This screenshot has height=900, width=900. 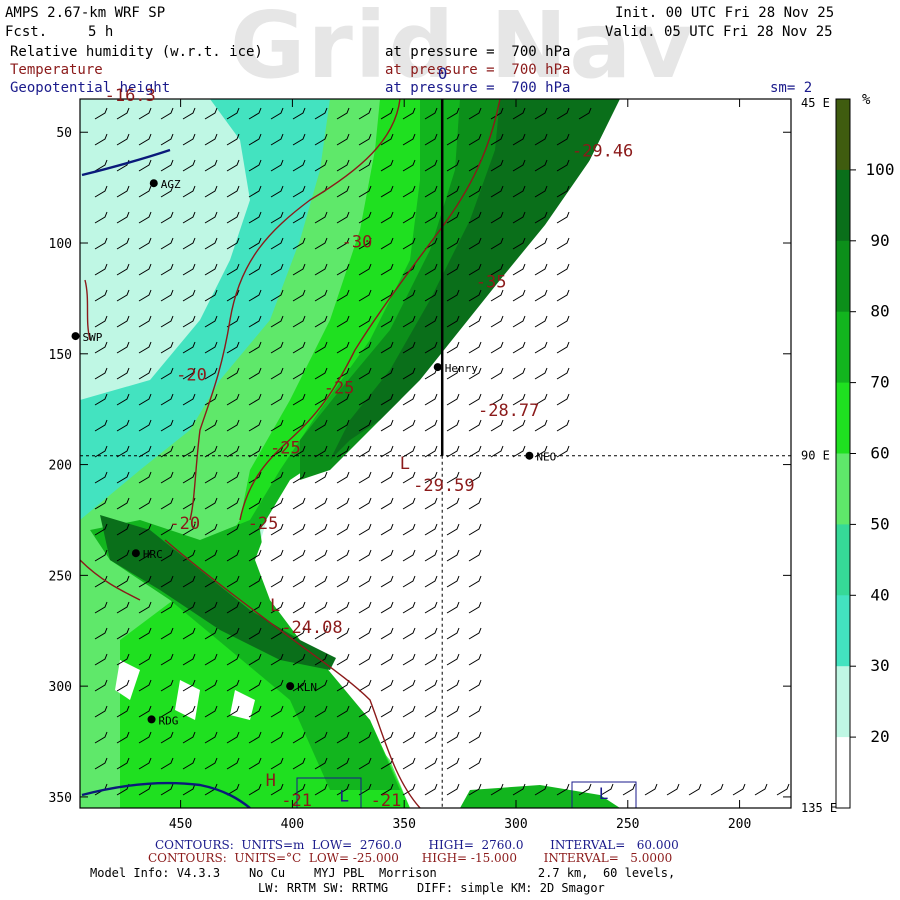 I want to click on colorbar-label: 60, so click(x=879, y=453).